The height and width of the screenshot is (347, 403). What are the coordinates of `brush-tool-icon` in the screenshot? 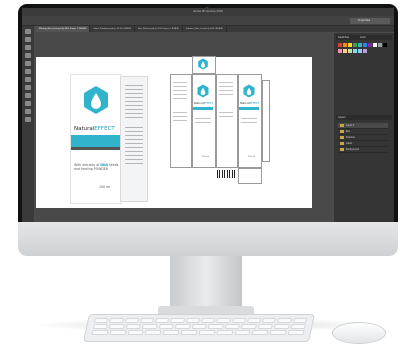 It's located at (28, 71).